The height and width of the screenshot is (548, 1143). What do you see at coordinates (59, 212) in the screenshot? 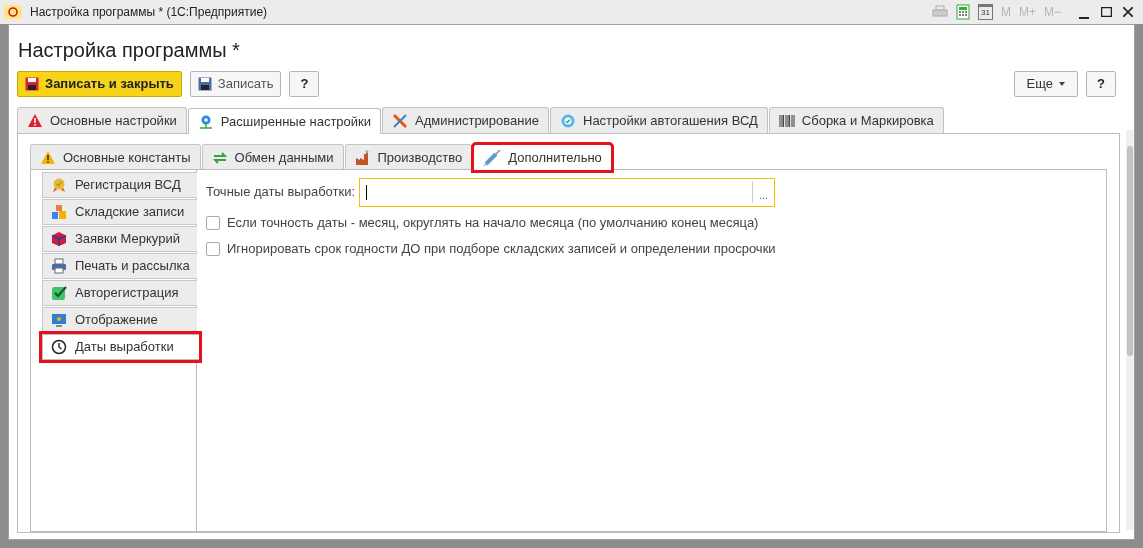
I see `boxes-icon` at bounding box center [59, 212].